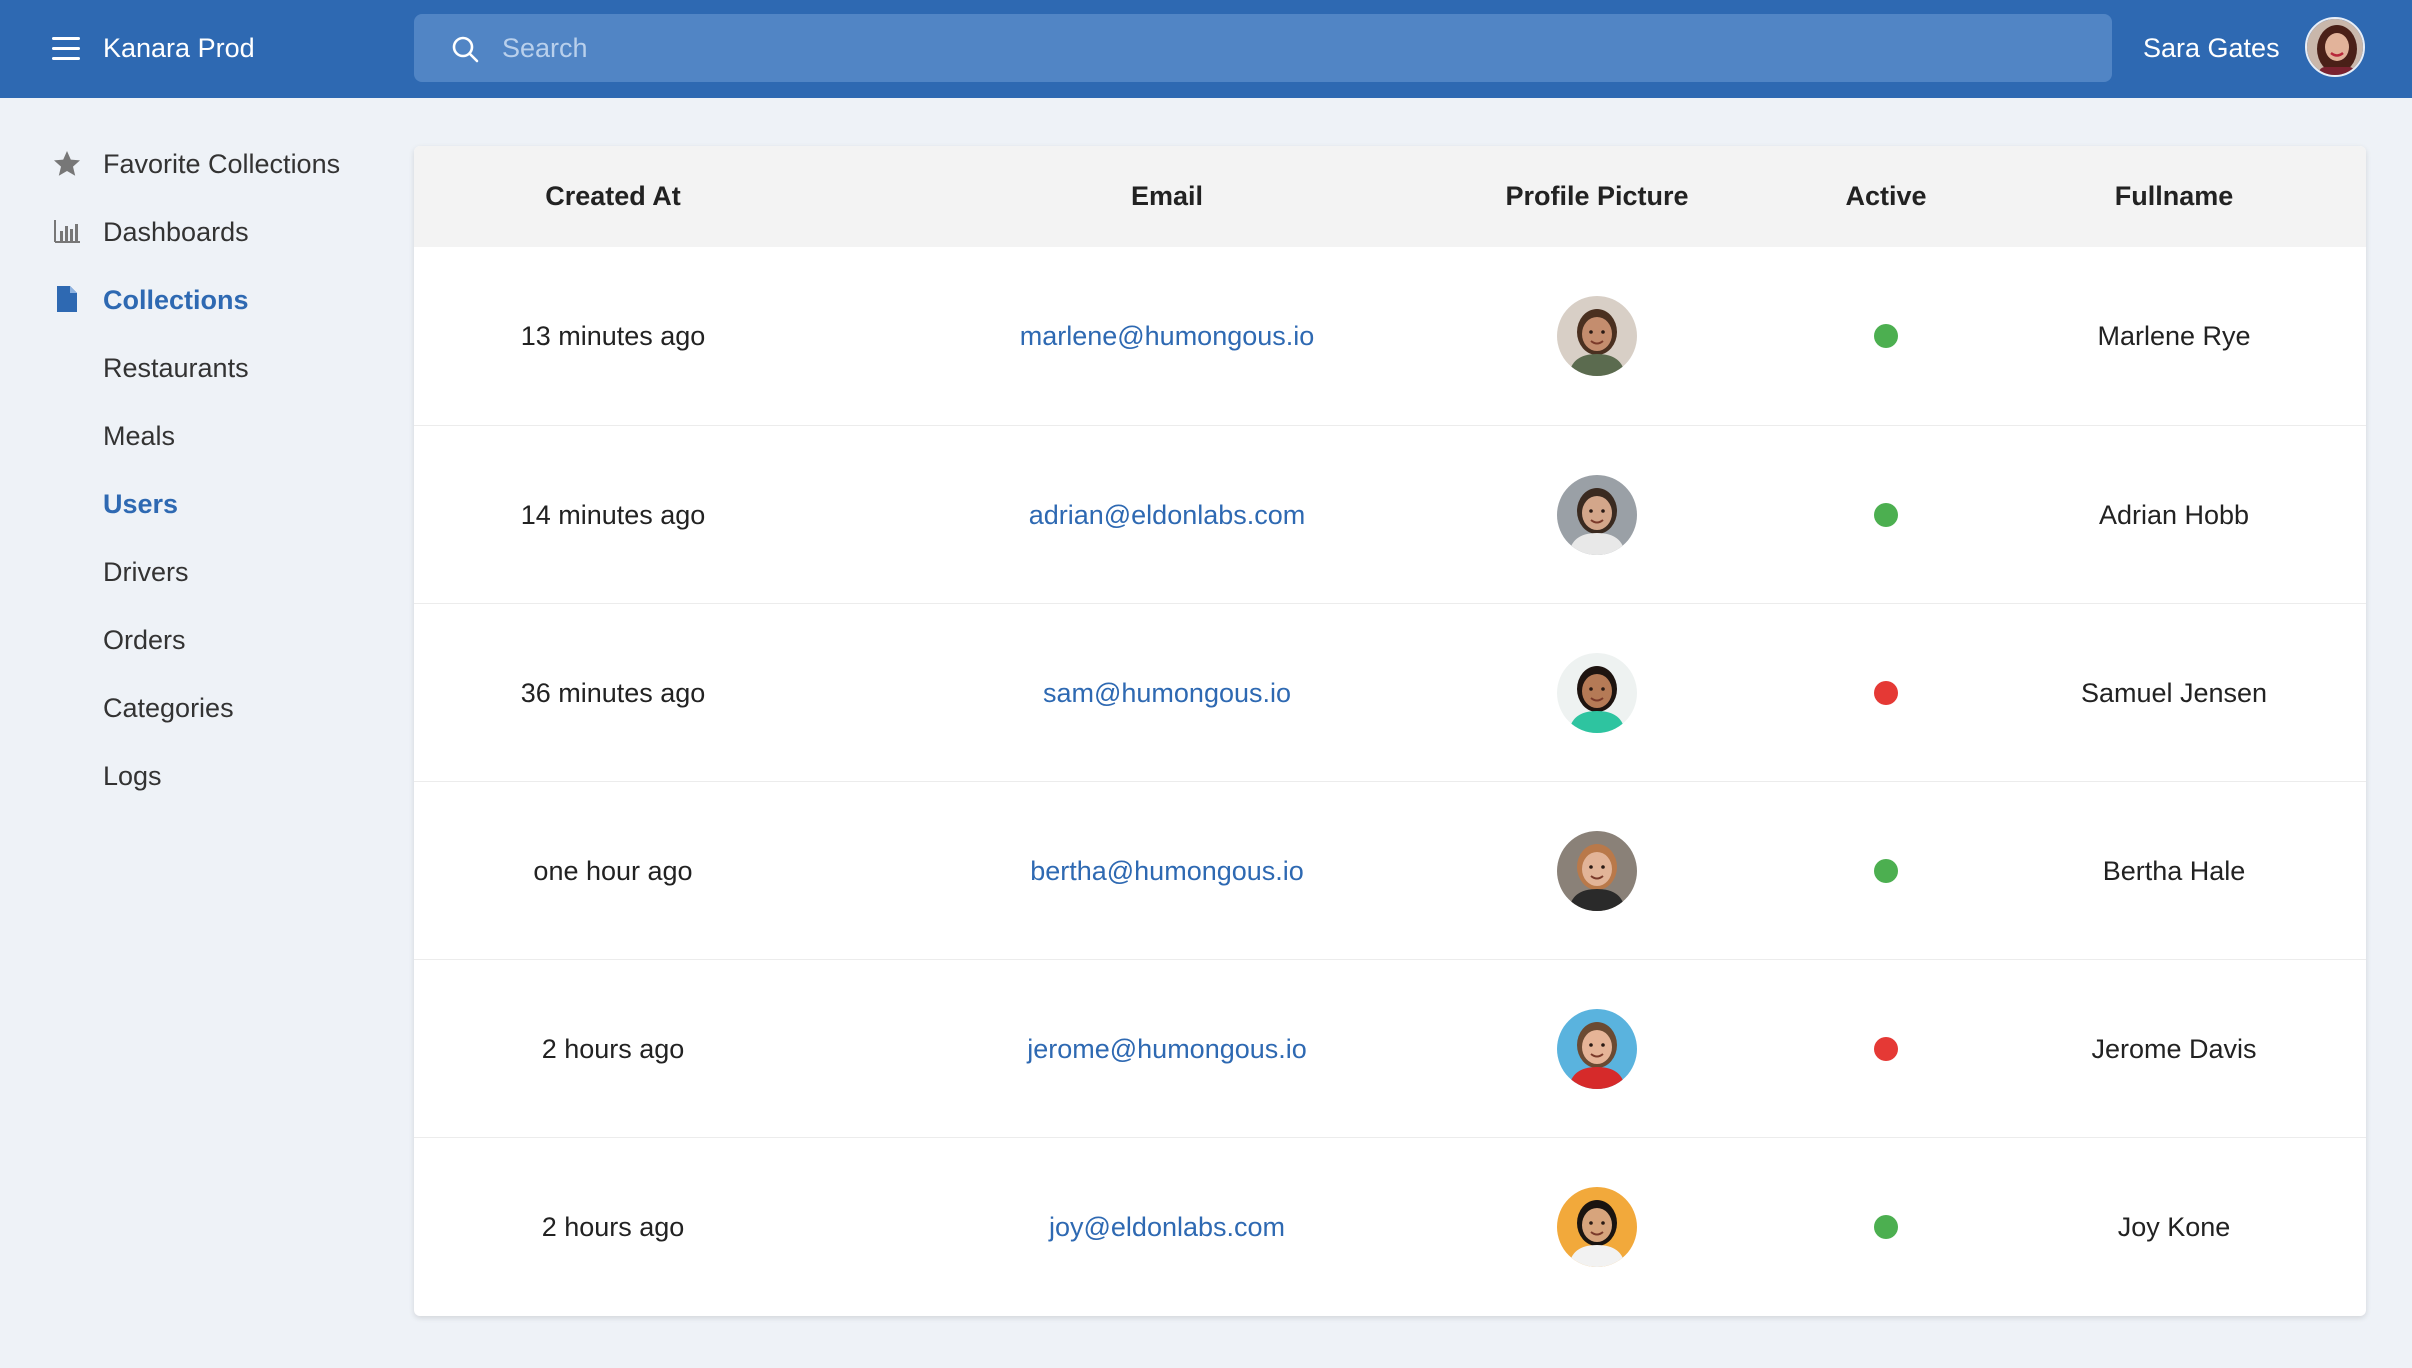  What do you see at coordinates (2174, 1227) in the screenshot?
I see `cell-fullname: Joy Kone` at bounding box center [2174, 1227].